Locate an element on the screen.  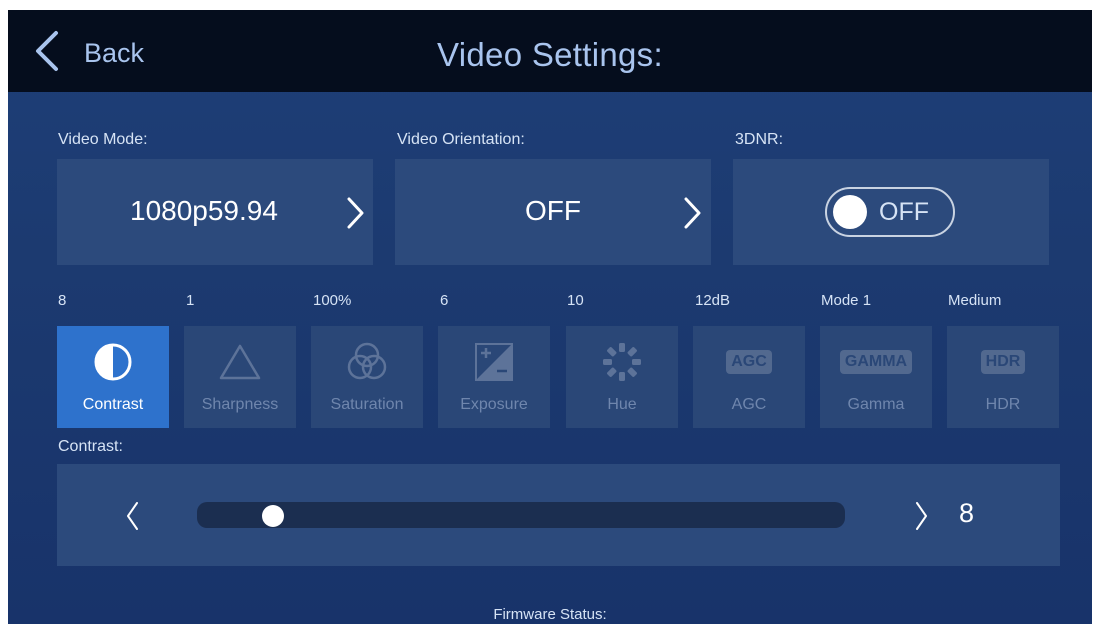
tile-hdr: HDR HDR is located at coordinates (1003, 377).